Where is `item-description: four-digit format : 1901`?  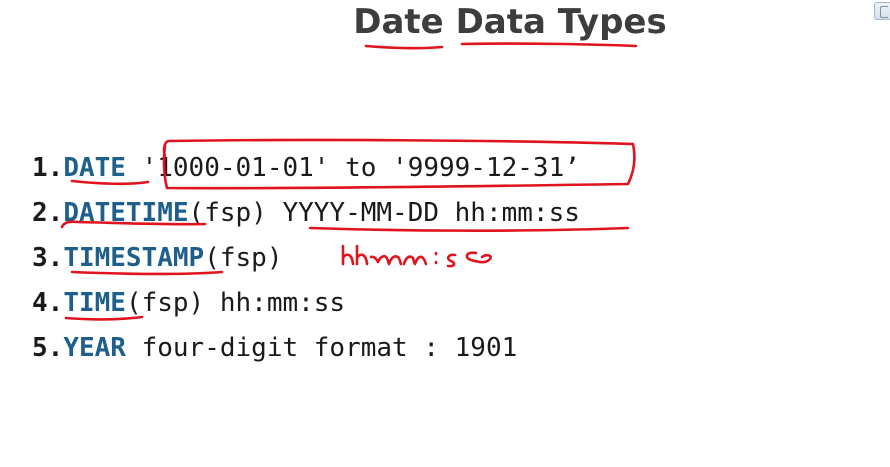
item-description: four-digit format : 1901 is located at coordinates (321, 348).